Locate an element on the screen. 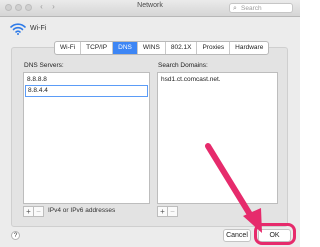  pointer-arrow-icon is located at coordinates (233, 188).